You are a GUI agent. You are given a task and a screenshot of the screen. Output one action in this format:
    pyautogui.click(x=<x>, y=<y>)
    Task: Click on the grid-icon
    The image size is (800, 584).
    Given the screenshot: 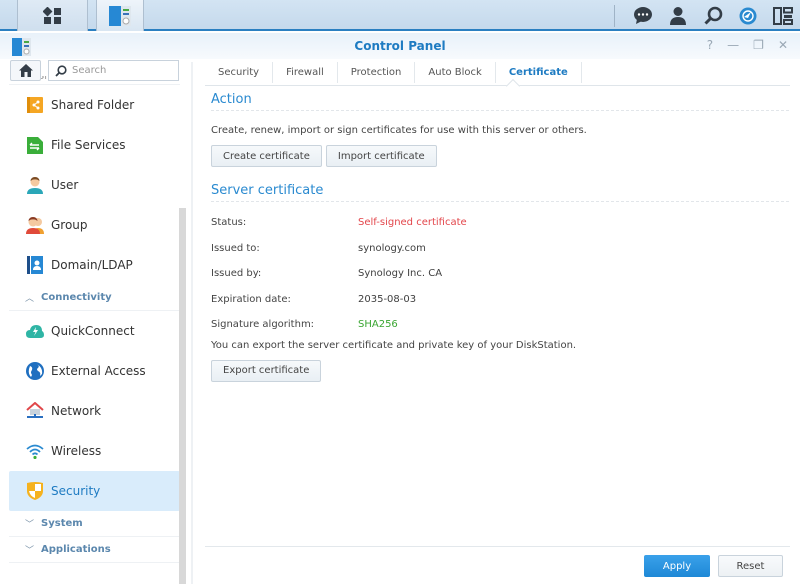 What is the action you would take?
    pyautogui.click(x=51, y=15)
    